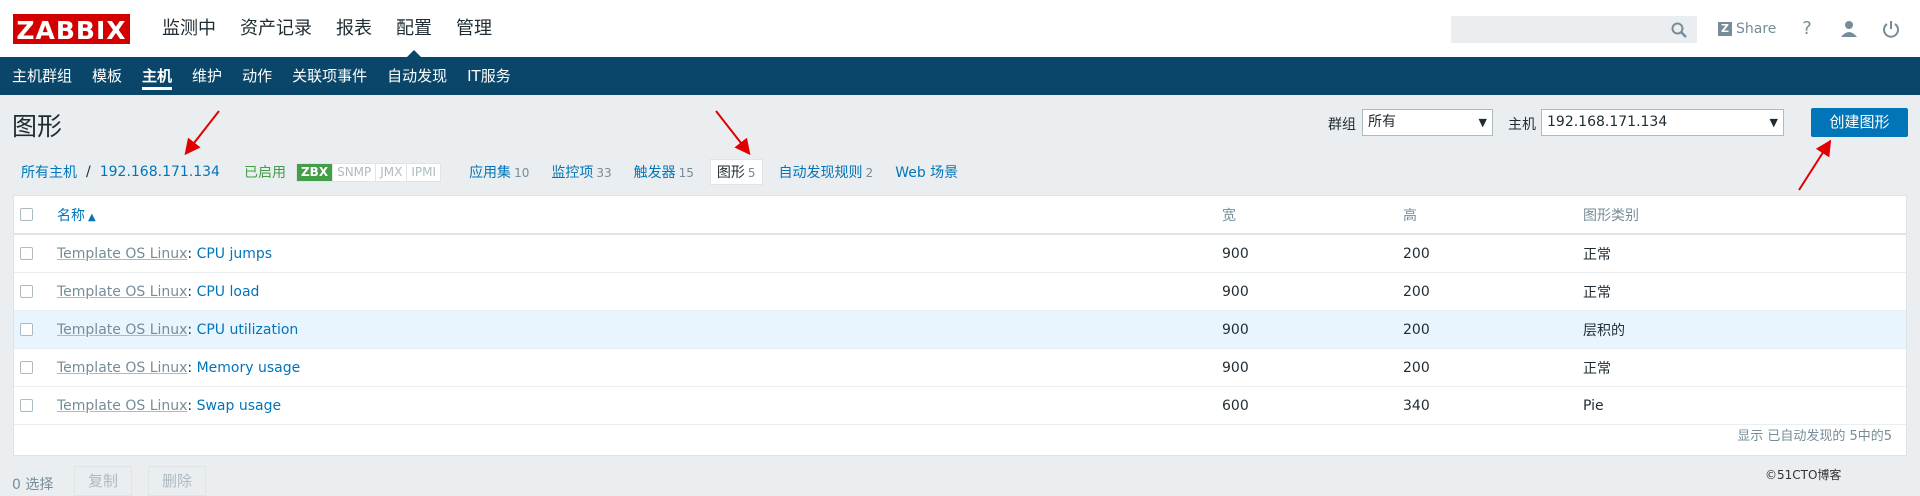 This screenshot has height=496, width=1920. What do you see at coordinates (1008, 150) in the screenshot?
I see `annotation-arrows` at bounding box center [1008, 150].